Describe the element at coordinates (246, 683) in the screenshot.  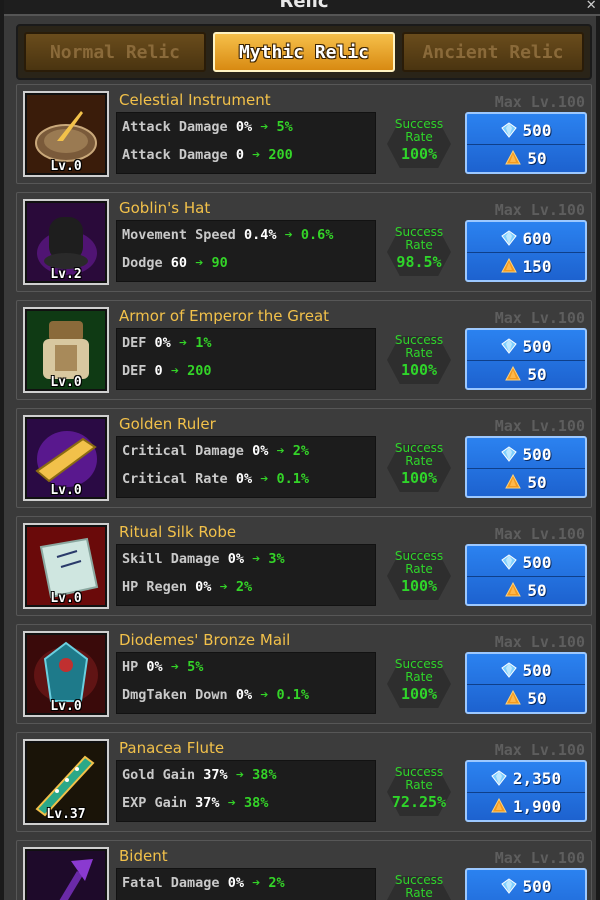
I see `relic-stats: HP 0% ➔ 5% DmgTaken Down 0% ➔ 0.1%` at that location.